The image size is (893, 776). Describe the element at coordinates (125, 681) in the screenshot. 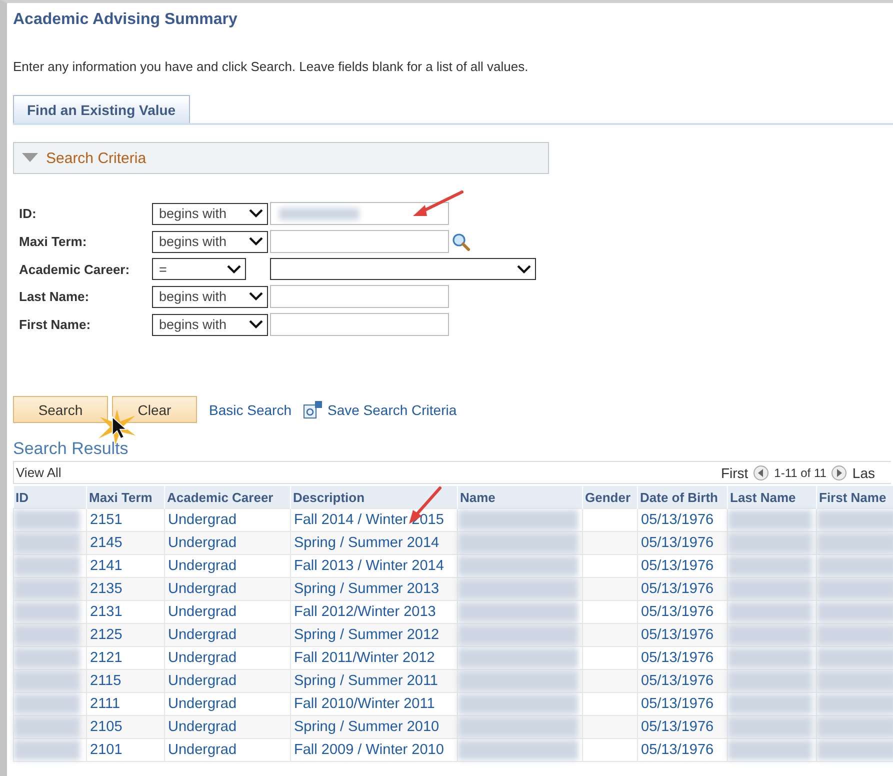

I see `table-cell: 2115` at that location.